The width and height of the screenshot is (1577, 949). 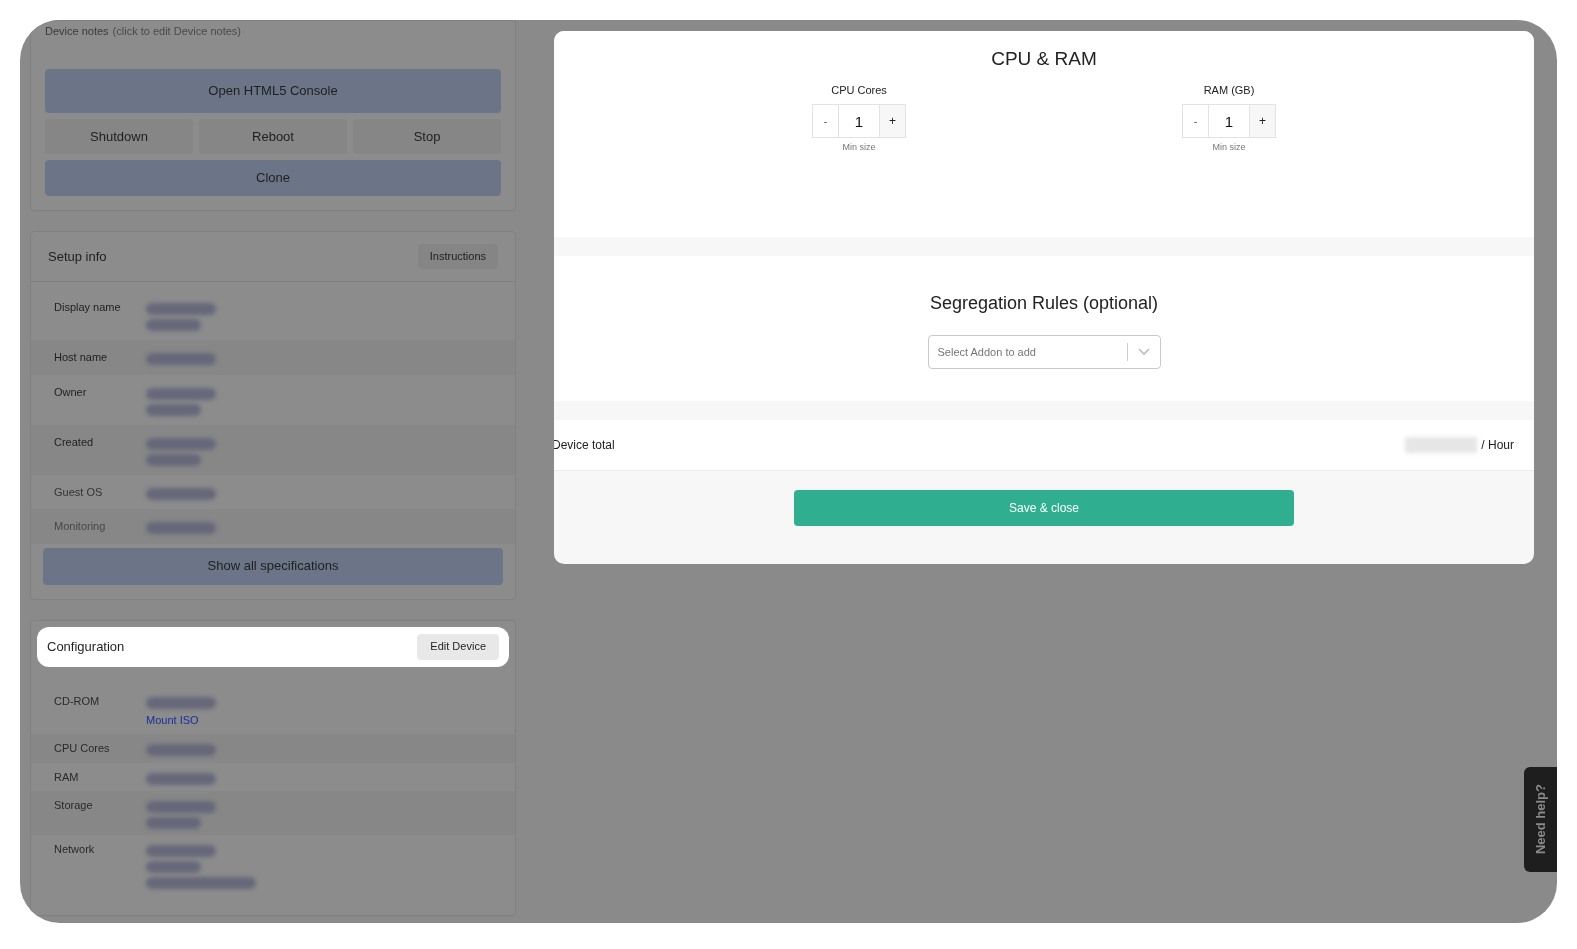 I want to click on power-button: Reboot, so click(x=273, y=136).